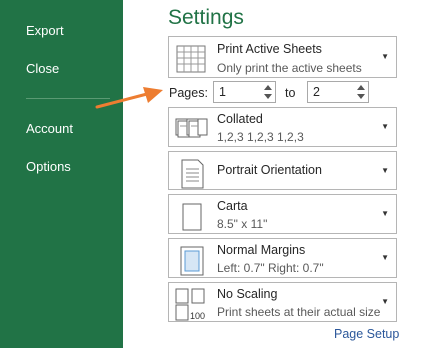  What do you see at coordinates (232, 206) in the screenshot?
I see `paper-size-label: Carta` at bounding box center [232, 206].